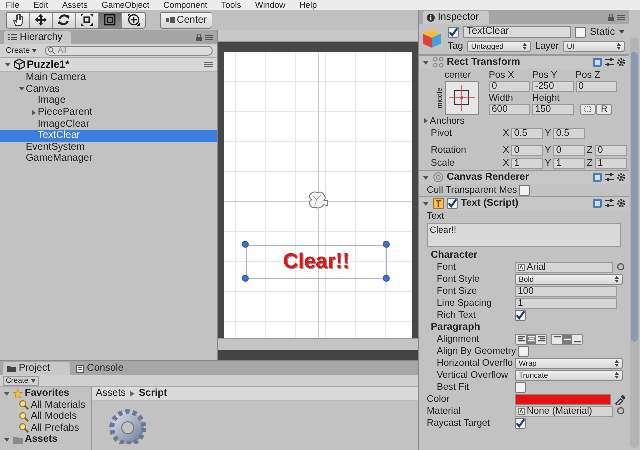  Describe the element at coordinates (619, 399) in the screenshot. I see `eyedropper-icon` at that location.